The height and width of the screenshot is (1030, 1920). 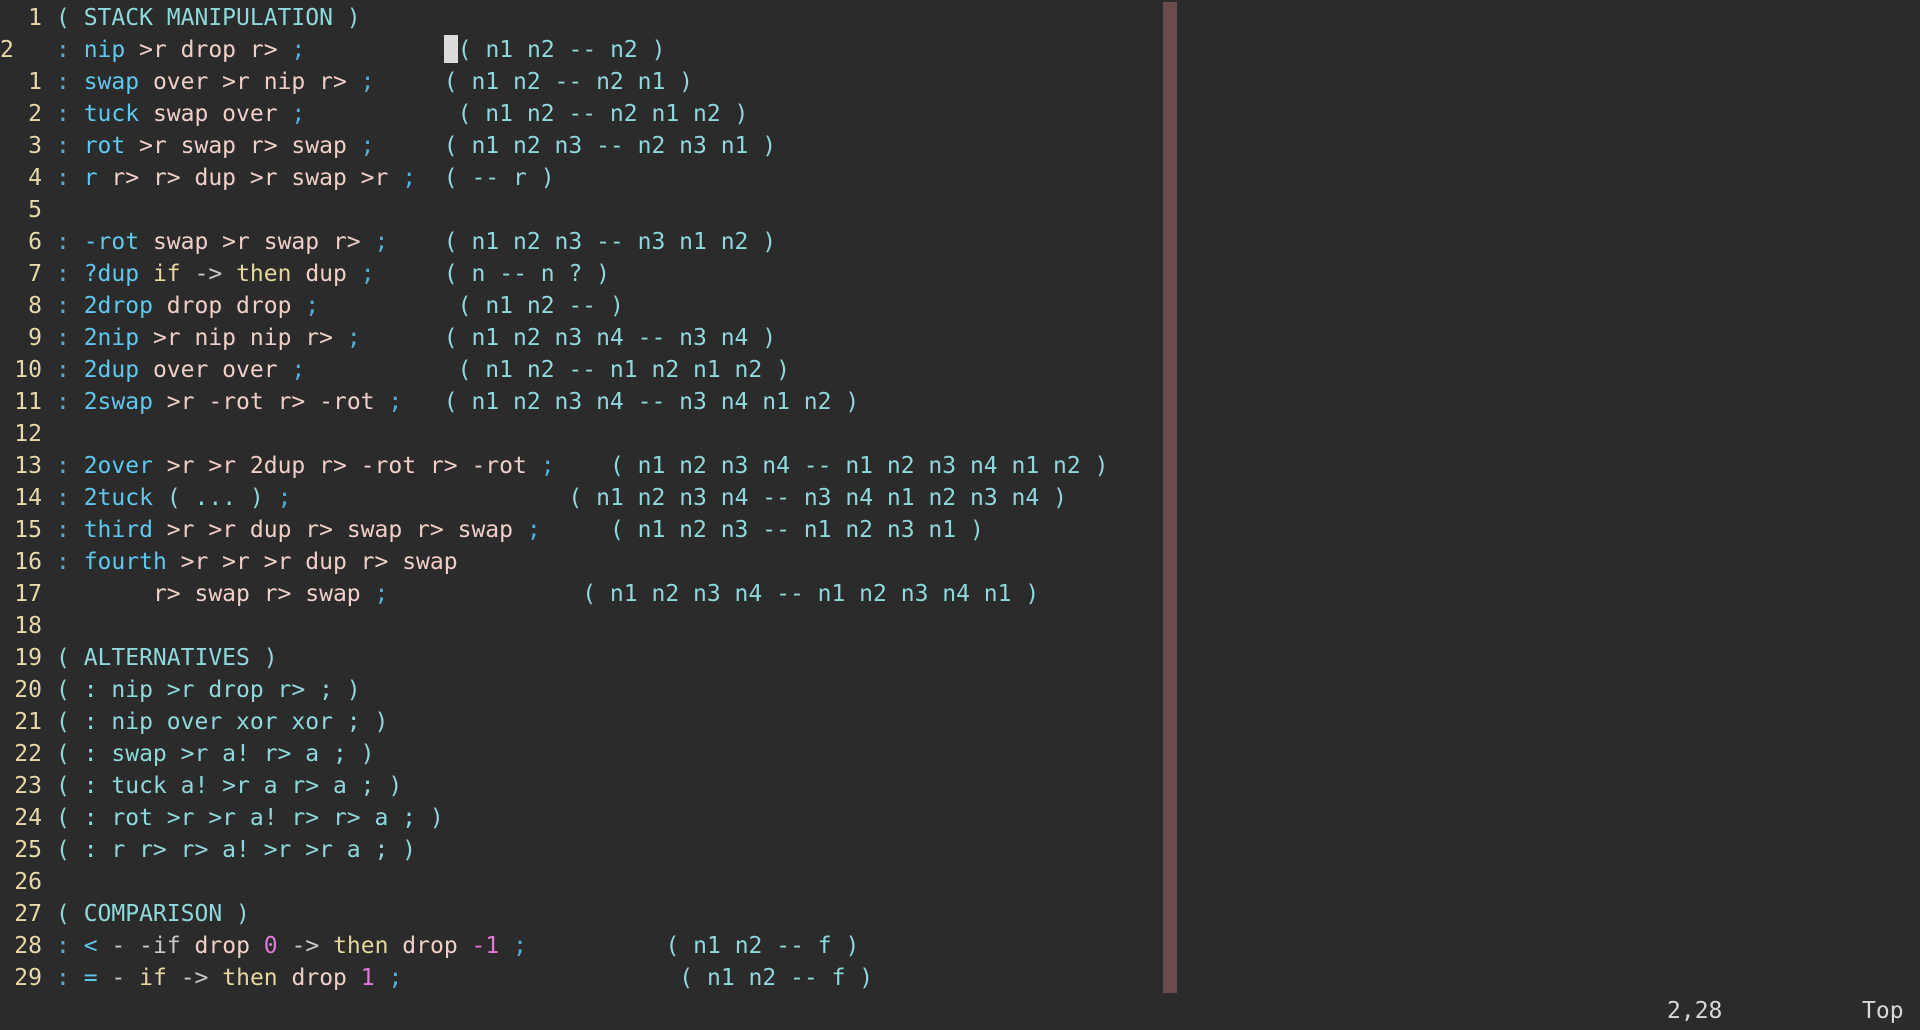 I want to click on token-number-literal: 1, so click(x=367, y=978).